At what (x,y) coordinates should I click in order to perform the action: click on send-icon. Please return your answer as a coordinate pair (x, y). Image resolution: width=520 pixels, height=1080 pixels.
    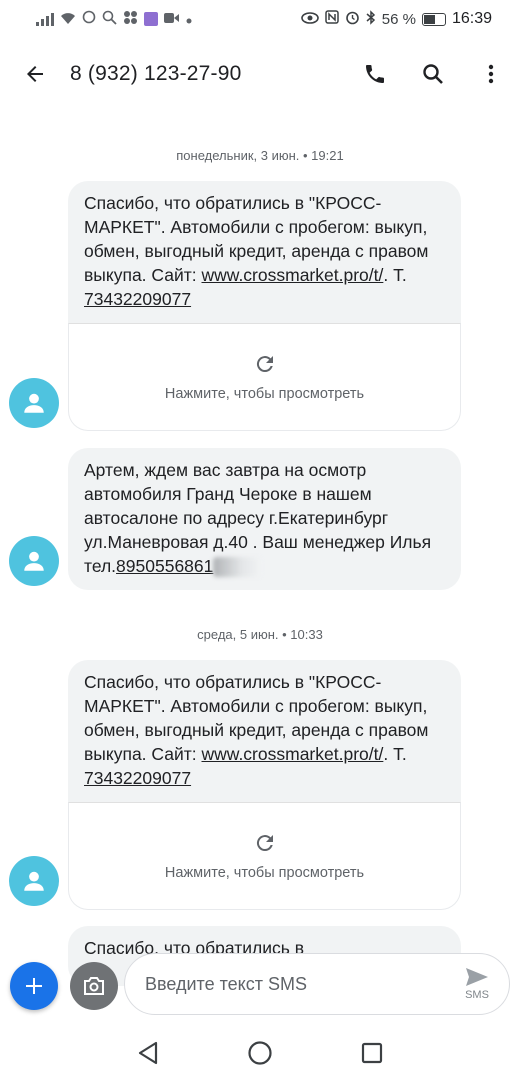
    Looking at the image, I should click on (477, 977).